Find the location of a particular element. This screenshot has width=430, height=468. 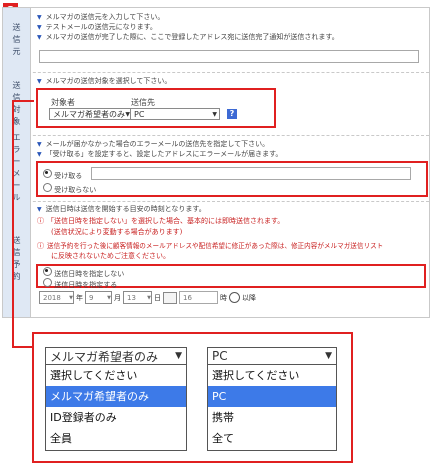

dropdown-option: ID登録者のみ is located at coordinates (116, 417).